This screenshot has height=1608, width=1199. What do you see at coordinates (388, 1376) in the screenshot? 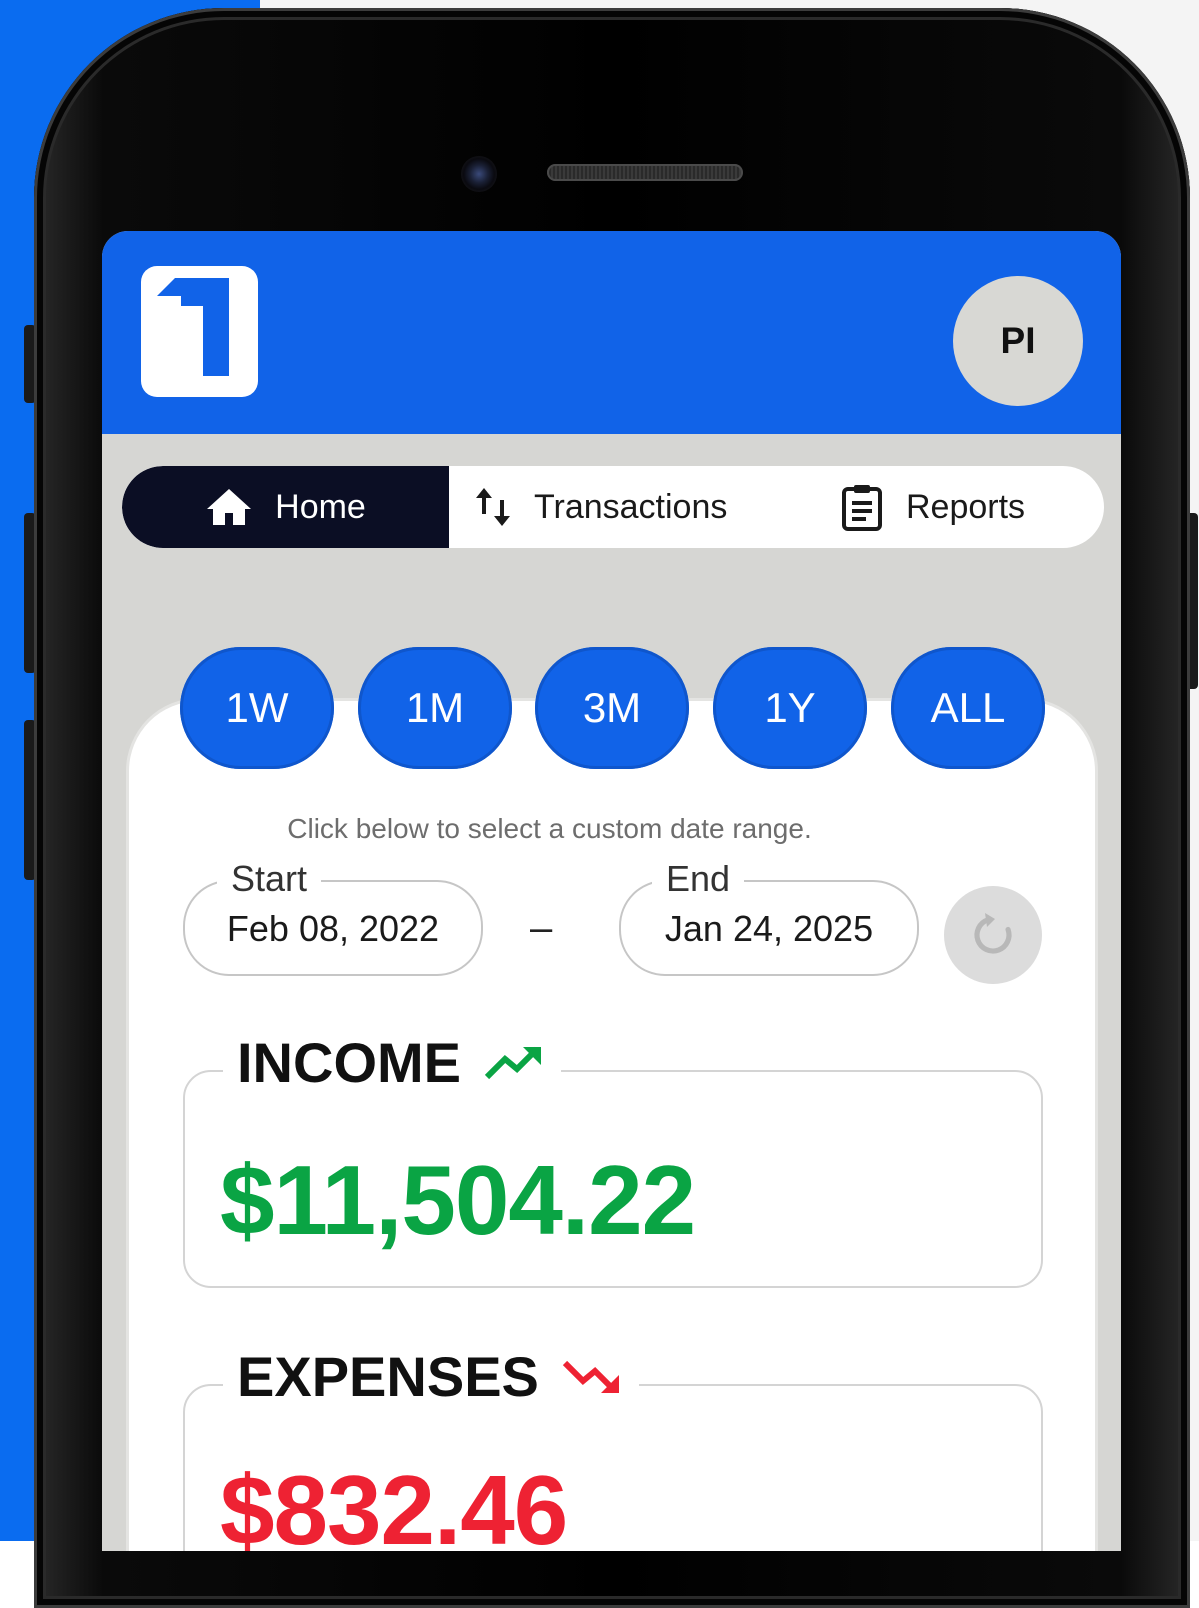
I see `expenses-title-text: EXPENSES` at bounding box center [388, 1376].